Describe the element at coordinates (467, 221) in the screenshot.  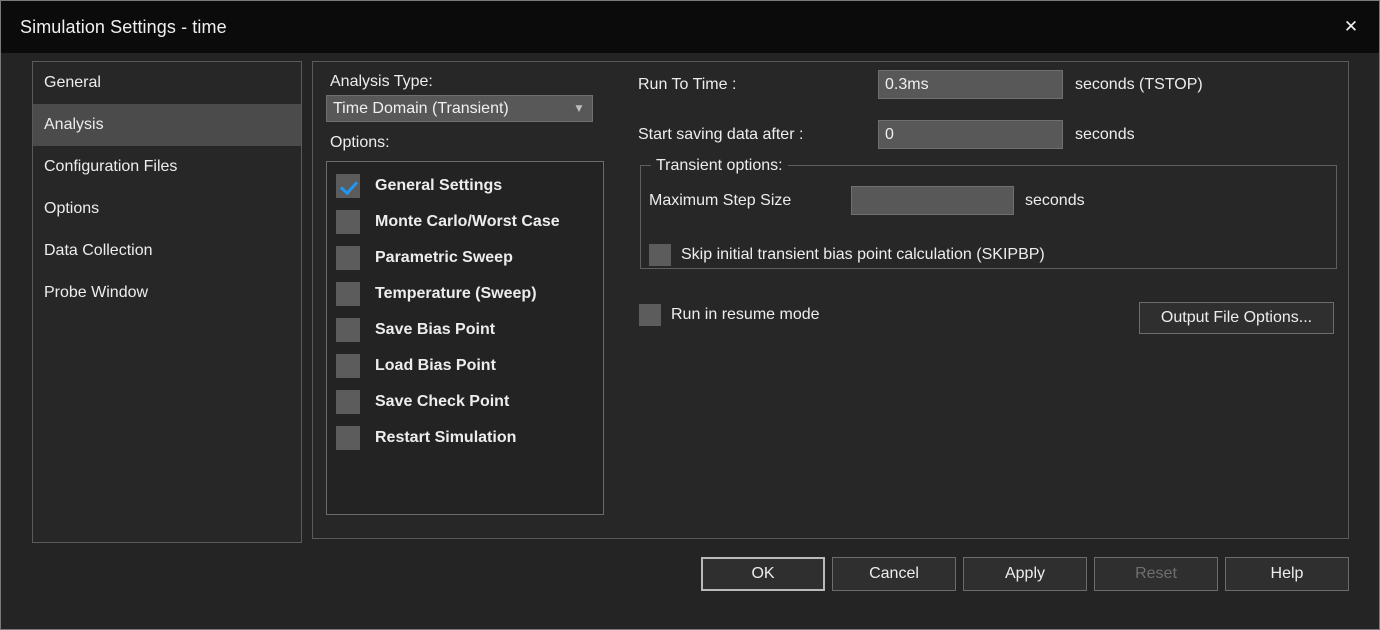
I see `option-label: Monte Carlo/Worst Case` at that location.